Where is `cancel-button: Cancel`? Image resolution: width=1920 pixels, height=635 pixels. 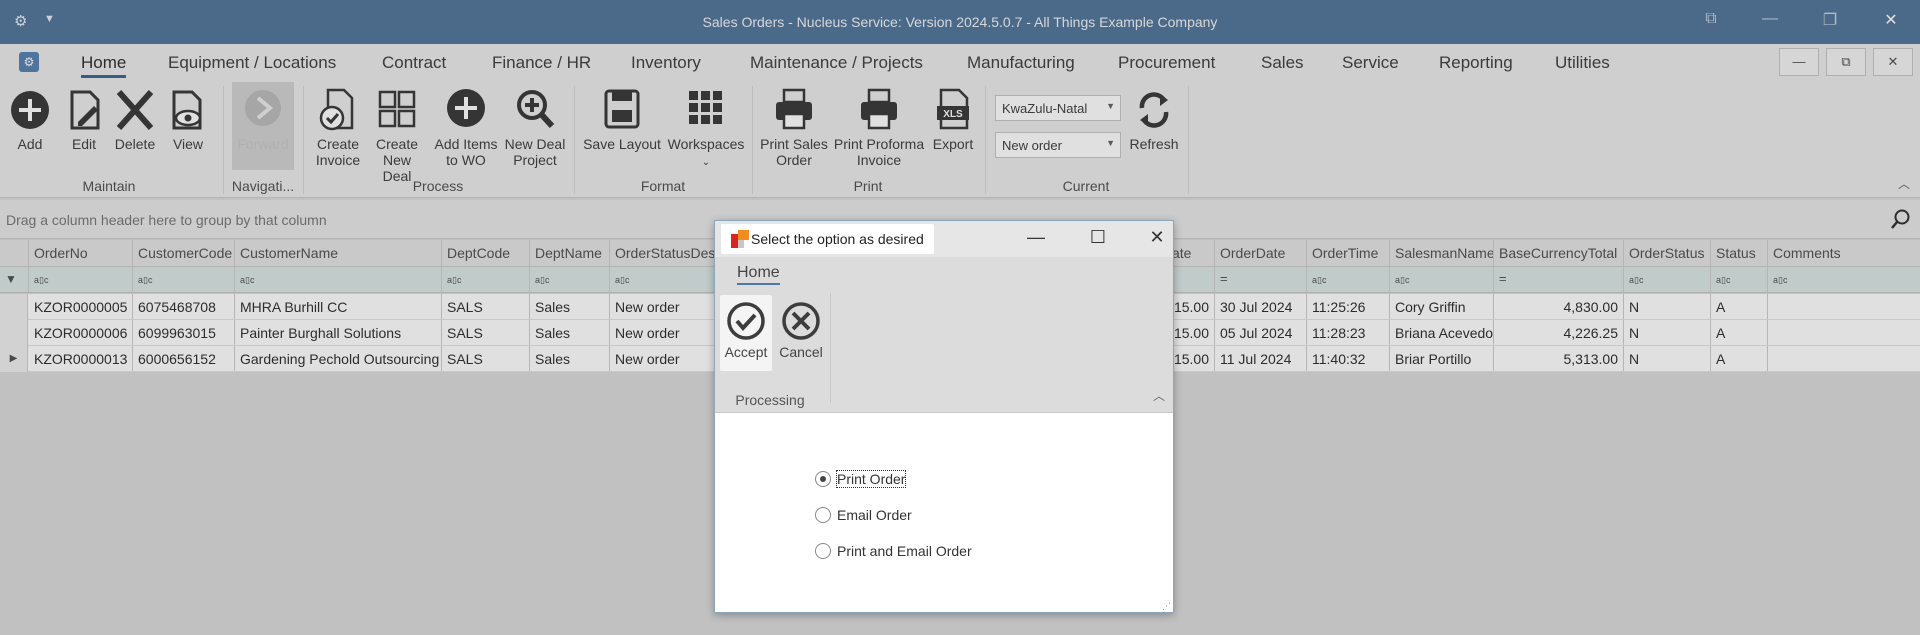 cancel-button: Cancel is located at coordinates (801, 333).